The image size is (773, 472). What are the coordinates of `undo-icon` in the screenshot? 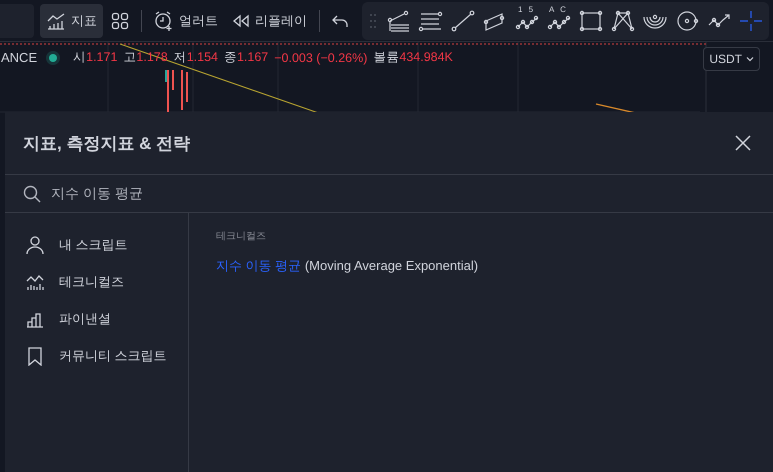 It's located at (340, 21).